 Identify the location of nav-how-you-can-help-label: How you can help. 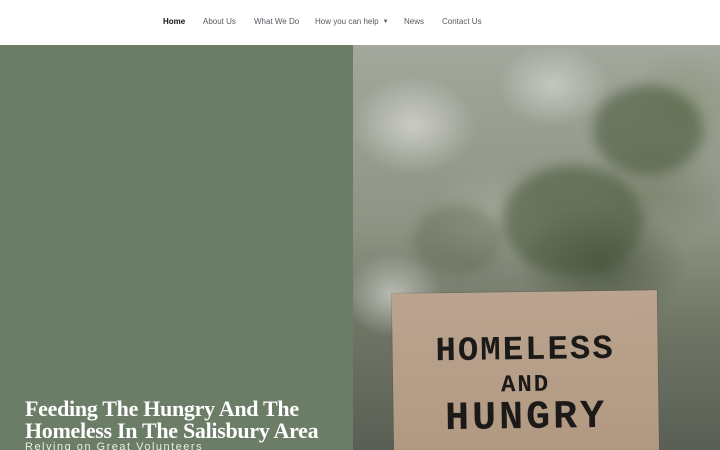
(347, 21).